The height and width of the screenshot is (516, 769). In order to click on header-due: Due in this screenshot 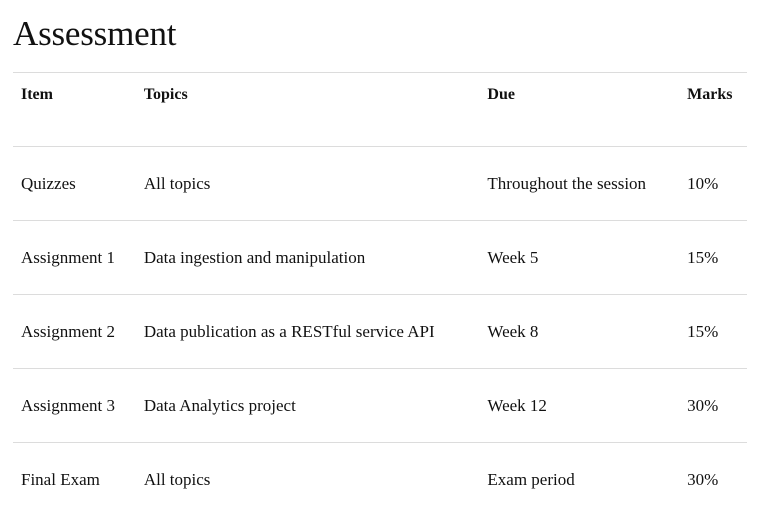, I will do `click(579, 110)`.